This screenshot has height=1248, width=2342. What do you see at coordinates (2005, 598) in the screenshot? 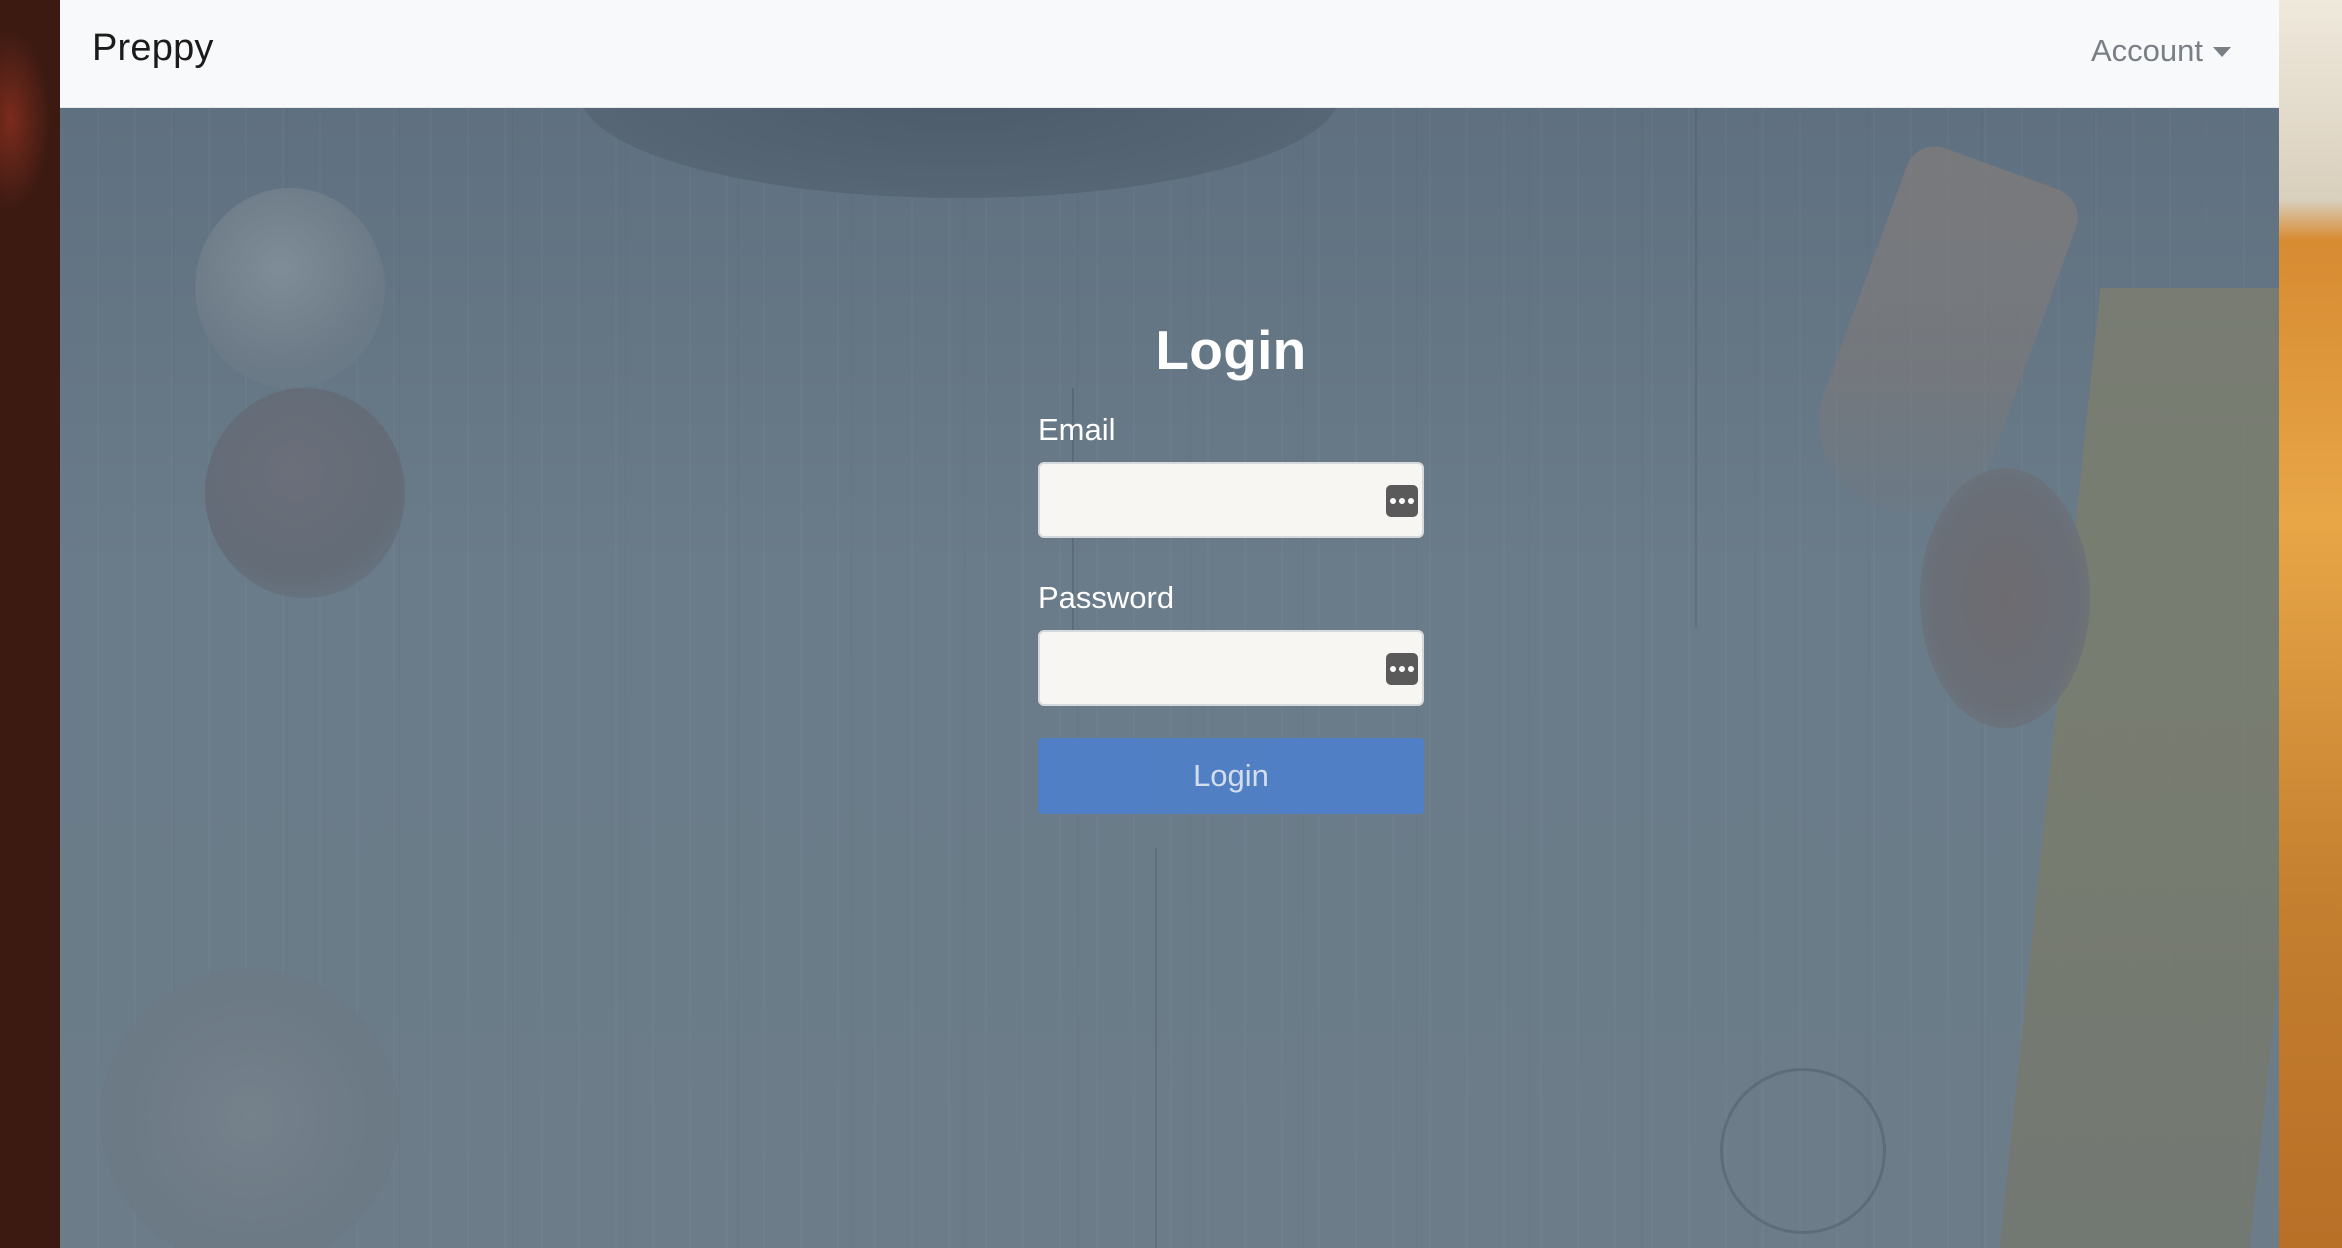
I see `background-spoon-shape` at bounding box center [2005, 598].